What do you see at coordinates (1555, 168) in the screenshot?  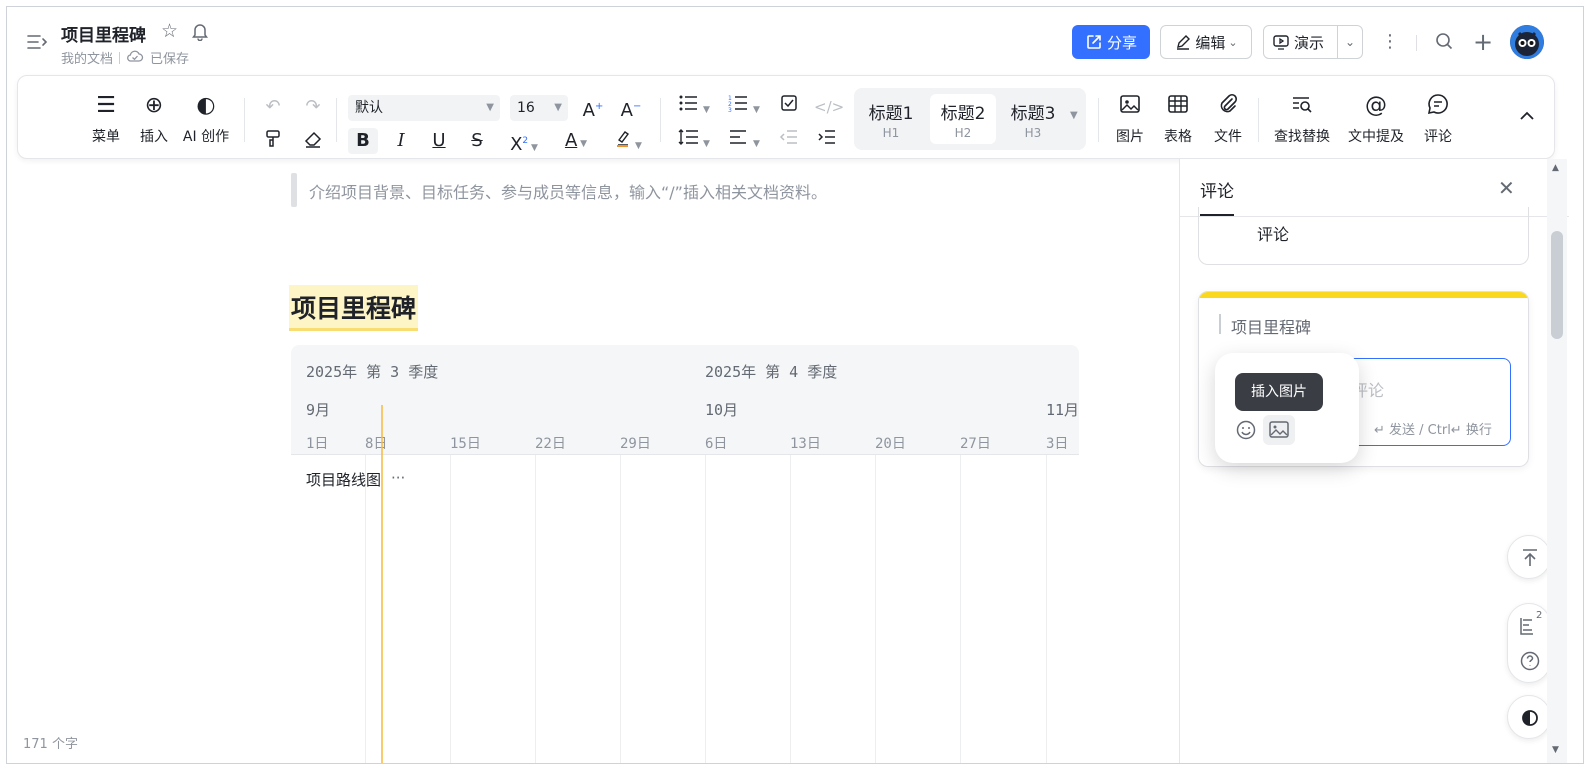 I see `scroll-up-icon: ▲` at bounding box center [1555, 168].